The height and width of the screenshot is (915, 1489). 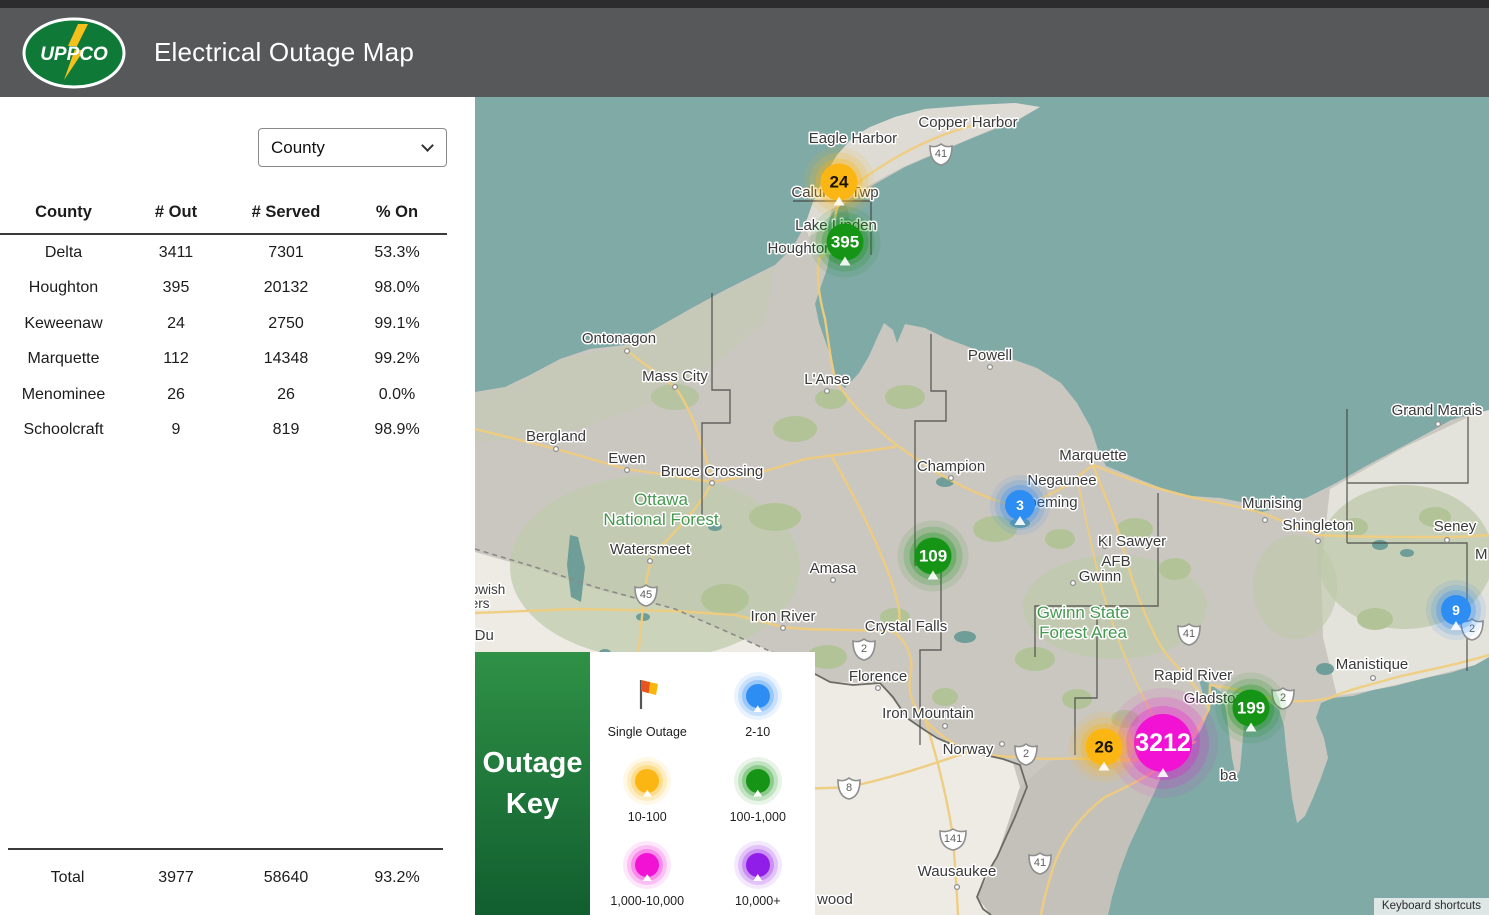 I want to click on pct-on-cell: 53.3%, so click(x=397, y=252).